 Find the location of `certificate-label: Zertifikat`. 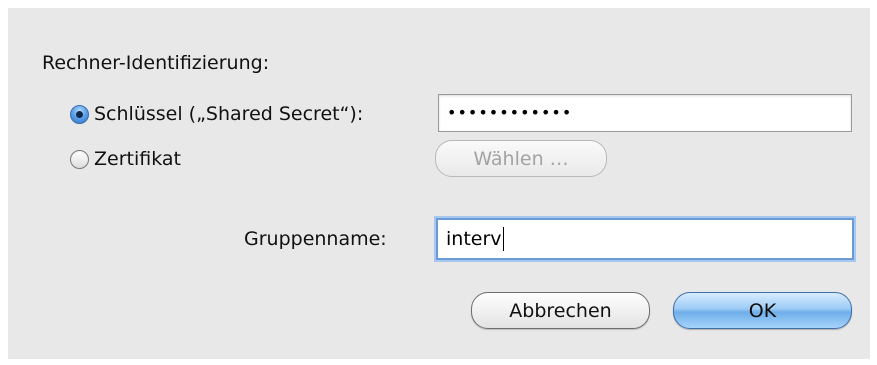

certificate-label: Zertifikat is located at coordinates (137, 159).